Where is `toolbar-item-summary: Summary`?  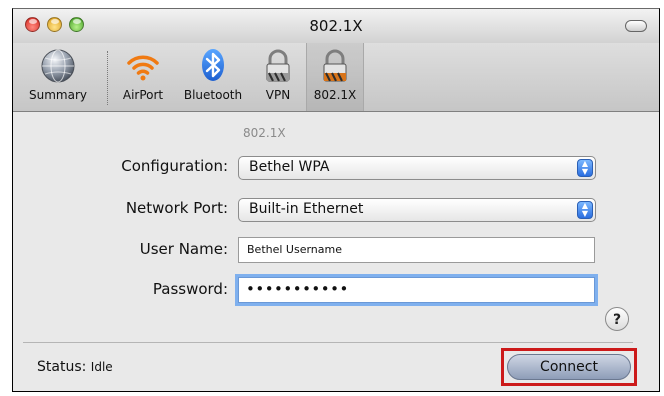
toolbar-item-summary: Summary is located at coordinates (58, 74).